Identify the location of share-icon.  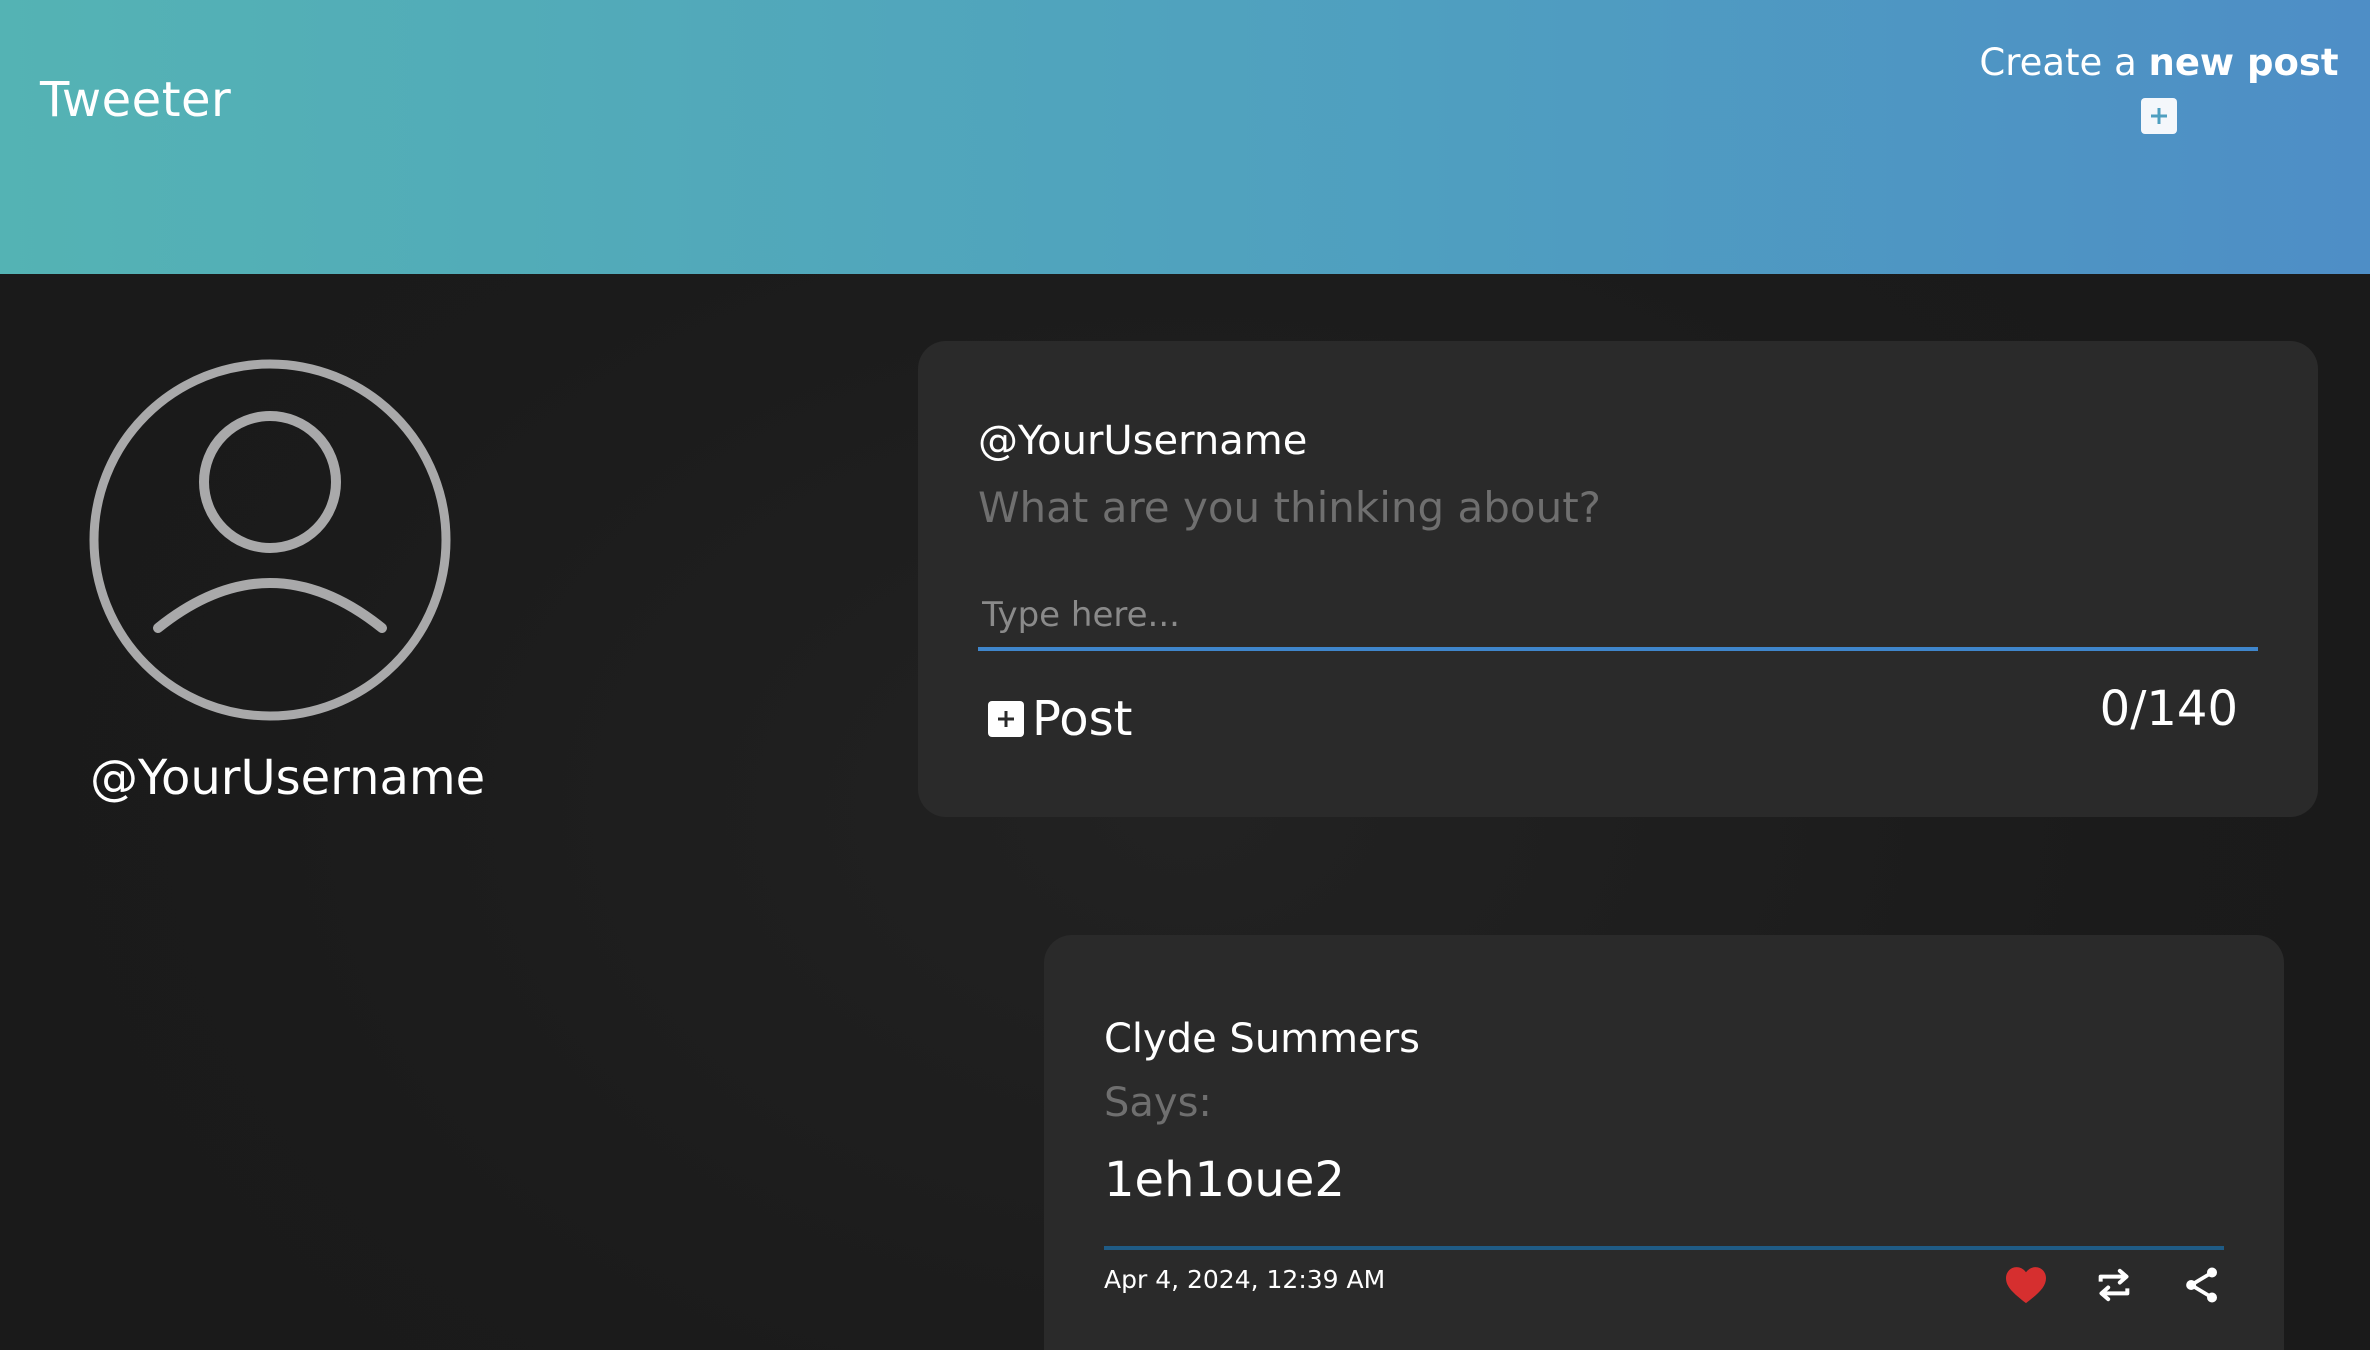
(2202, 1285).